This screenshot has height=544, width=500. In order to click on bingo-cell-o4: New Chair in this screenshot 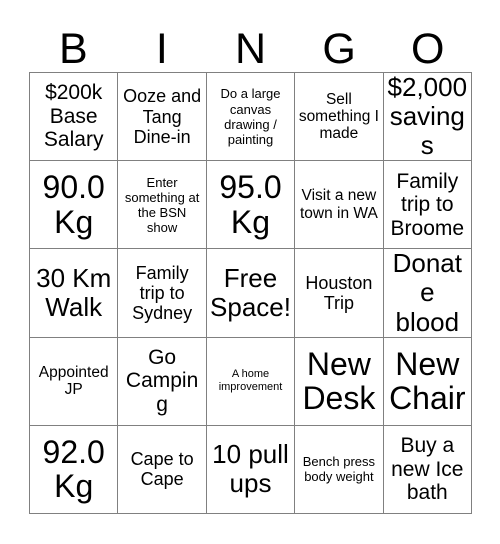, I will do `click(427, 381)`.